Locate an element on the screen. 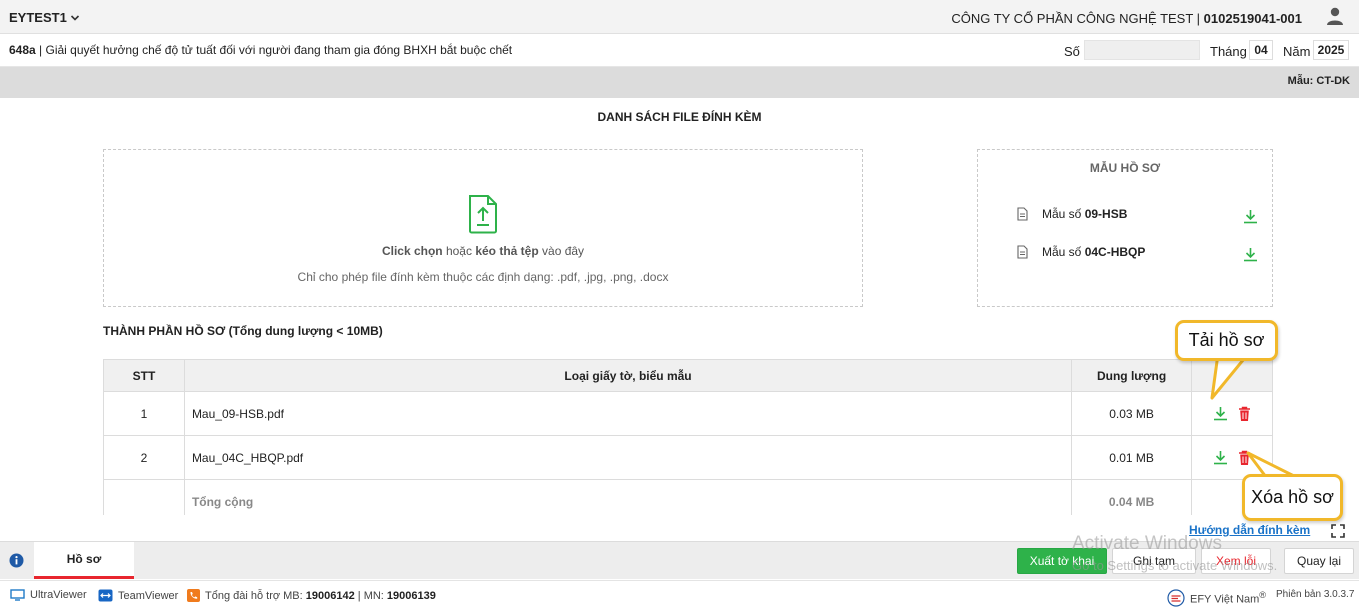 The image size is (1359, 608). thang-label: Tháng is located at coordinates (1228, 51).